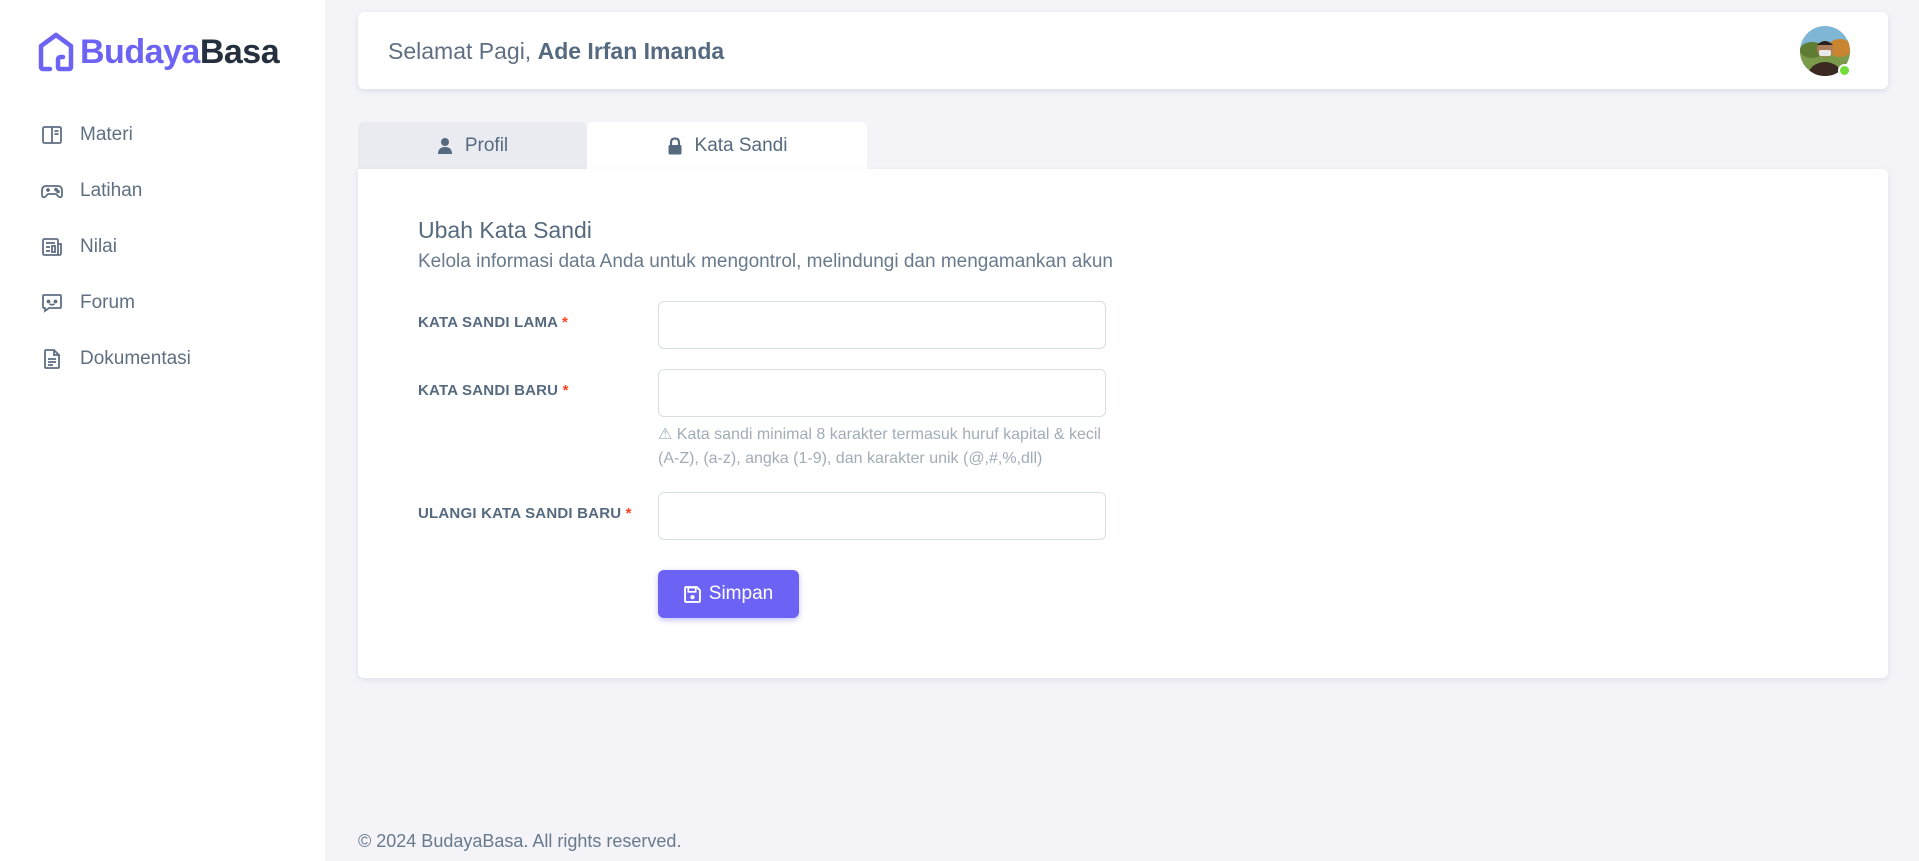 This screenshot has width=1919, height=861. What do you see at coordinates (486, 145) in the screenshot?
I see `tab-label: Profil` at bounding box center [486, 145].